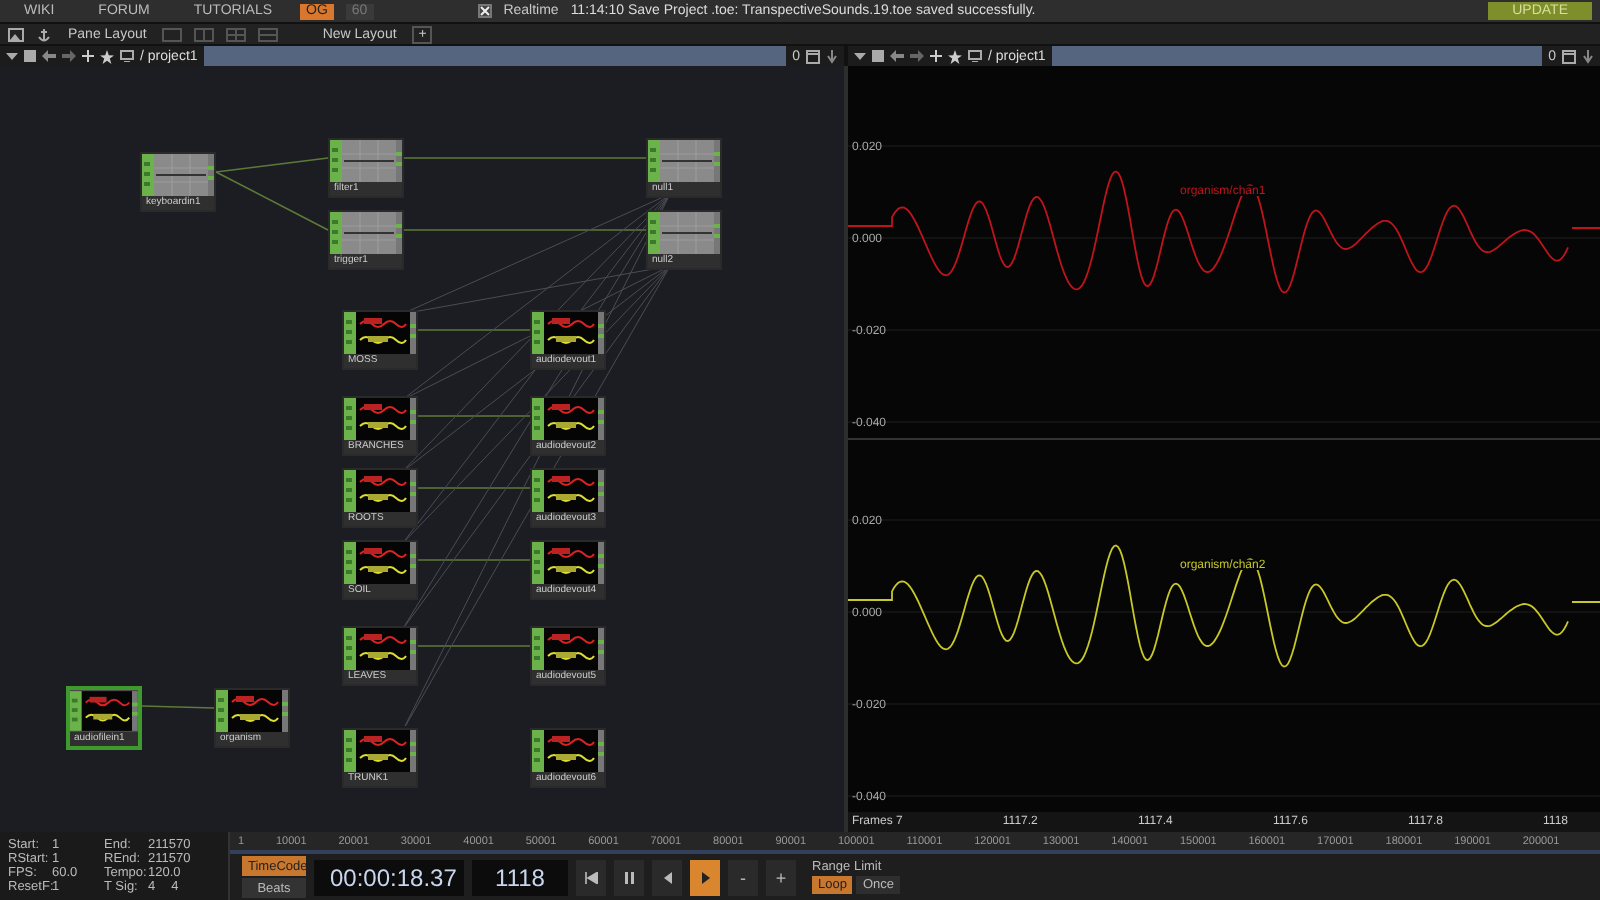 The height and width of the screenshot is (900, 1600). I want to click on frame-display: 1118, so click(520, 877).